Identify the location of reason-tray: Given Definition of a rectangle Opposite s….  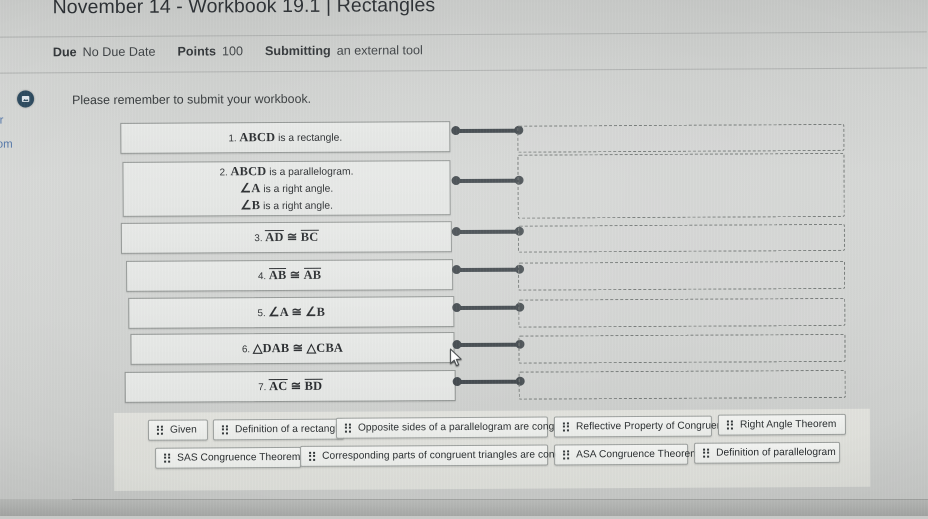
(492, 449).